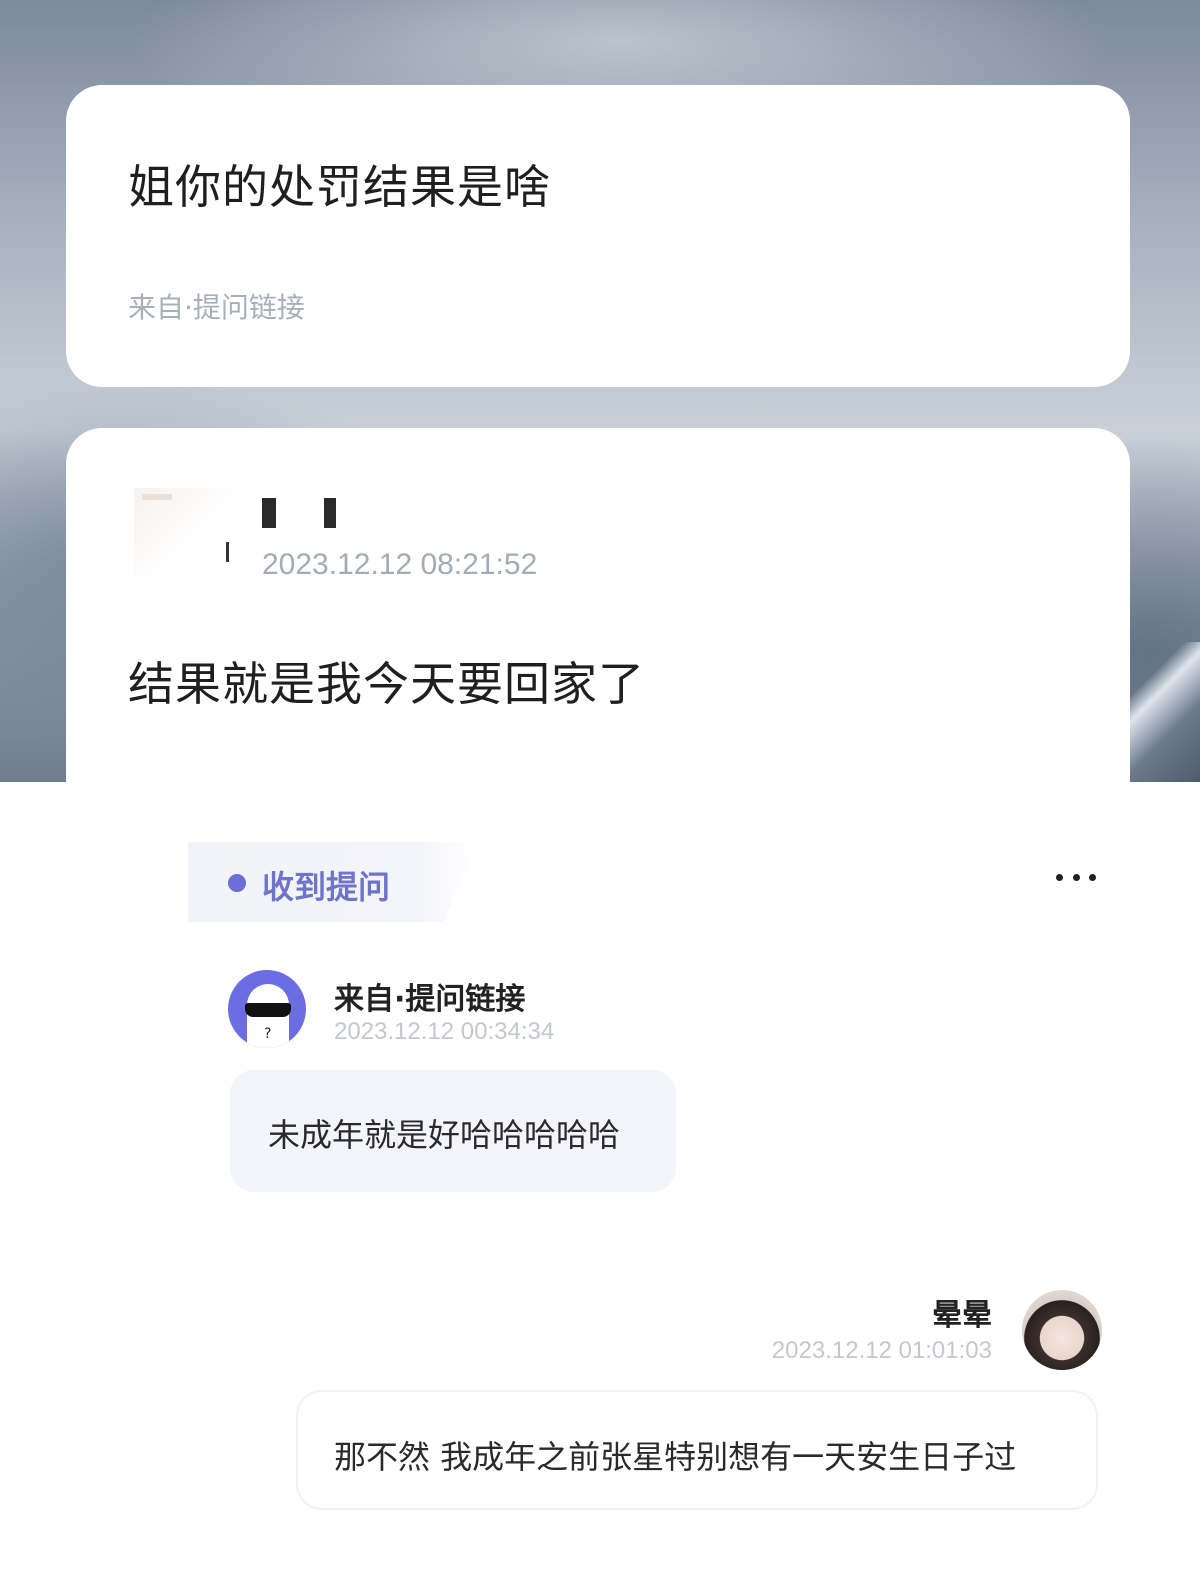  Describe the element at coordinates (430, 999) in the screenshot. I see `asker-name: 来自·提问链接` at that location.